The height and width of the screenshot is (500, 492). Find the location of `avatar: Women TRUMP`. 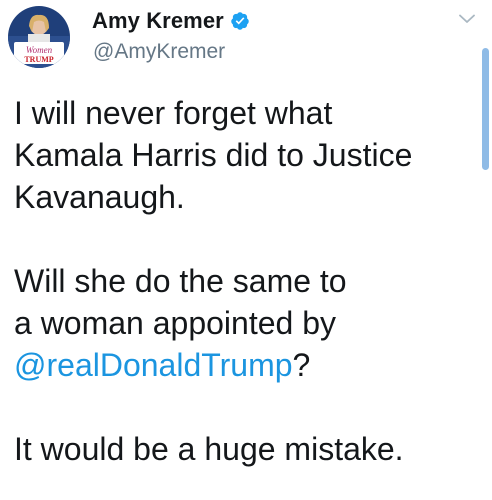

avatar: Women TRUMP is located at coordinates (39, 37).